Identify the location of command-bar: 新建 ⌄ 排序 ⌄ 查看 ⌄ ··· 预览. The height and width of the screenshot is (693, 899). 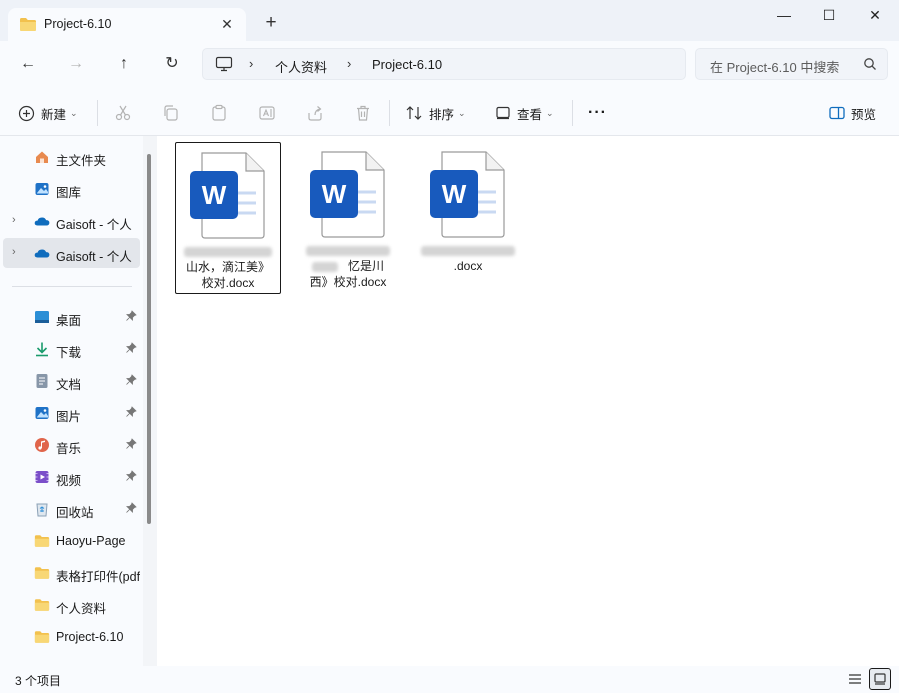
(449, 112).